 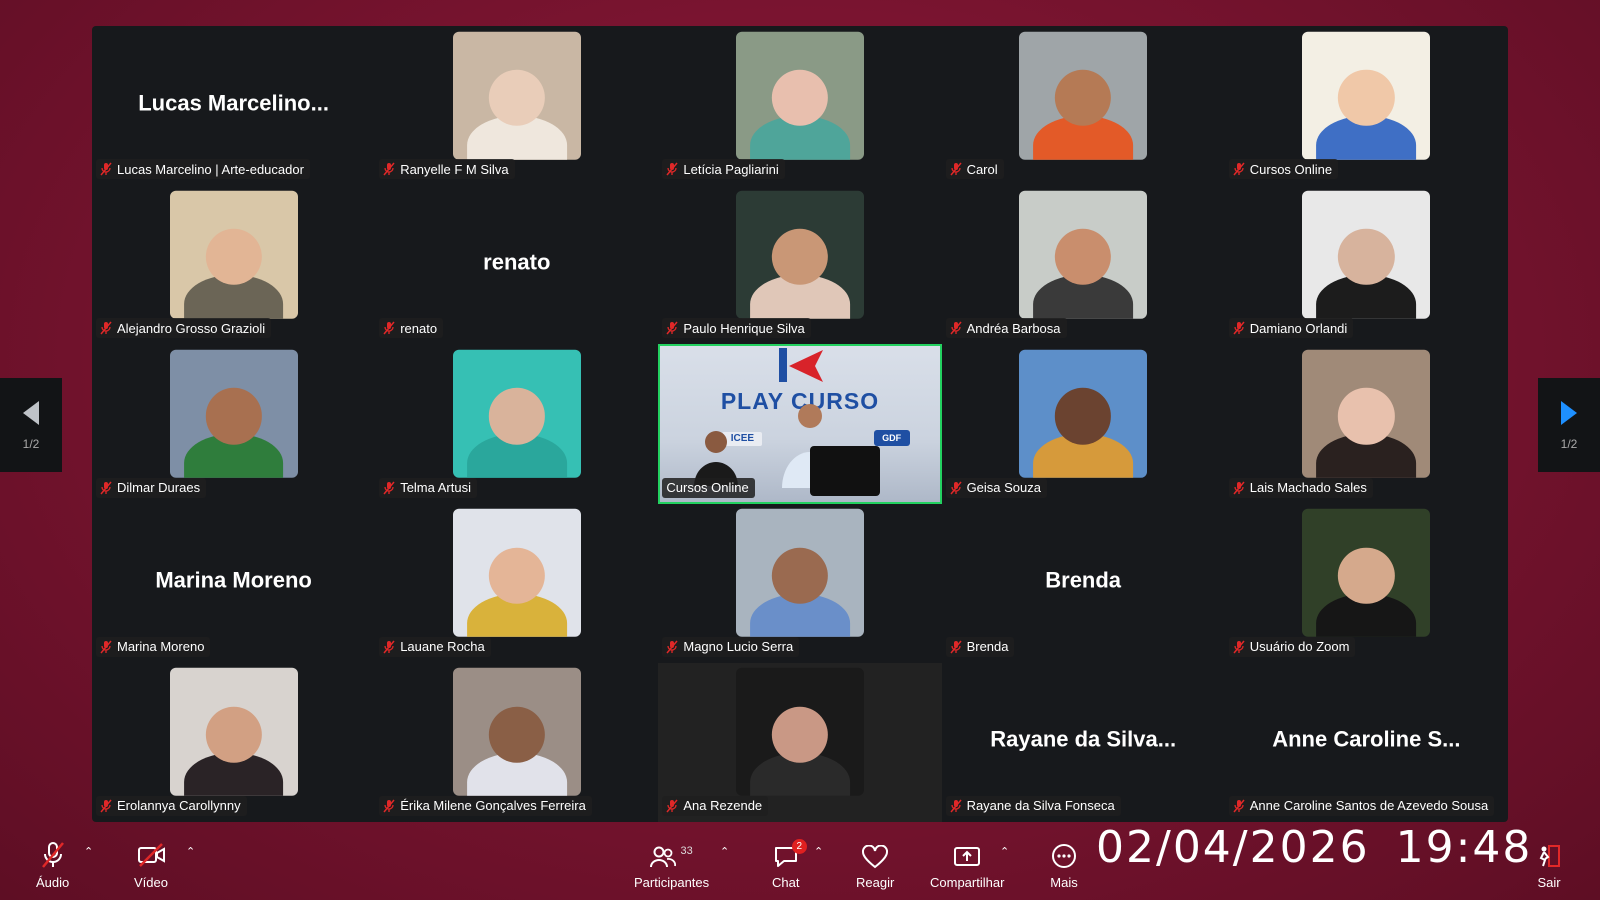 What do you see at coordinates (875, 867) in the screenshot?
I see `react-button: Reagir` at bounding box center [875, 867].